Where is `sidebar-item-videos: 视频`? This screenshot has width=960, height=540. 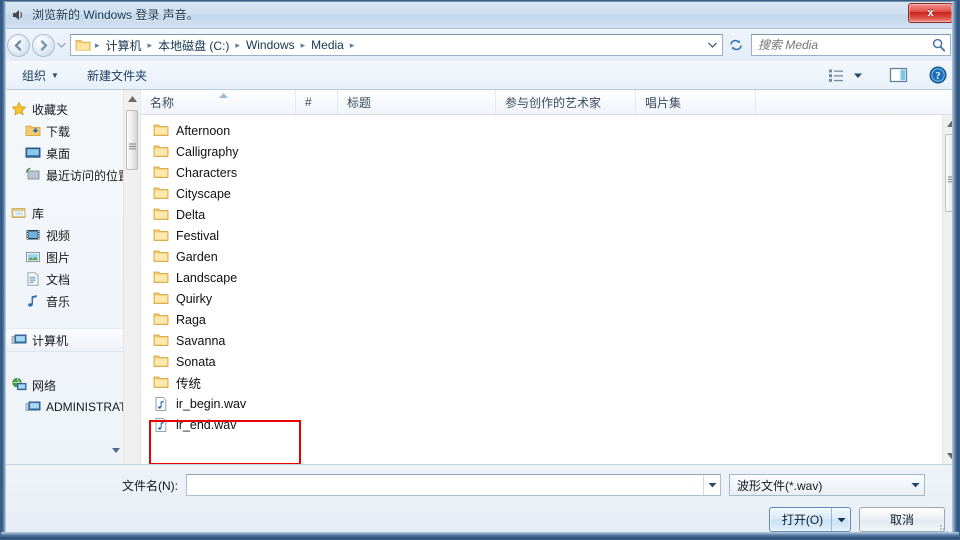 sidebar-item-videos: 视频 is located at coordinates (70, 235).